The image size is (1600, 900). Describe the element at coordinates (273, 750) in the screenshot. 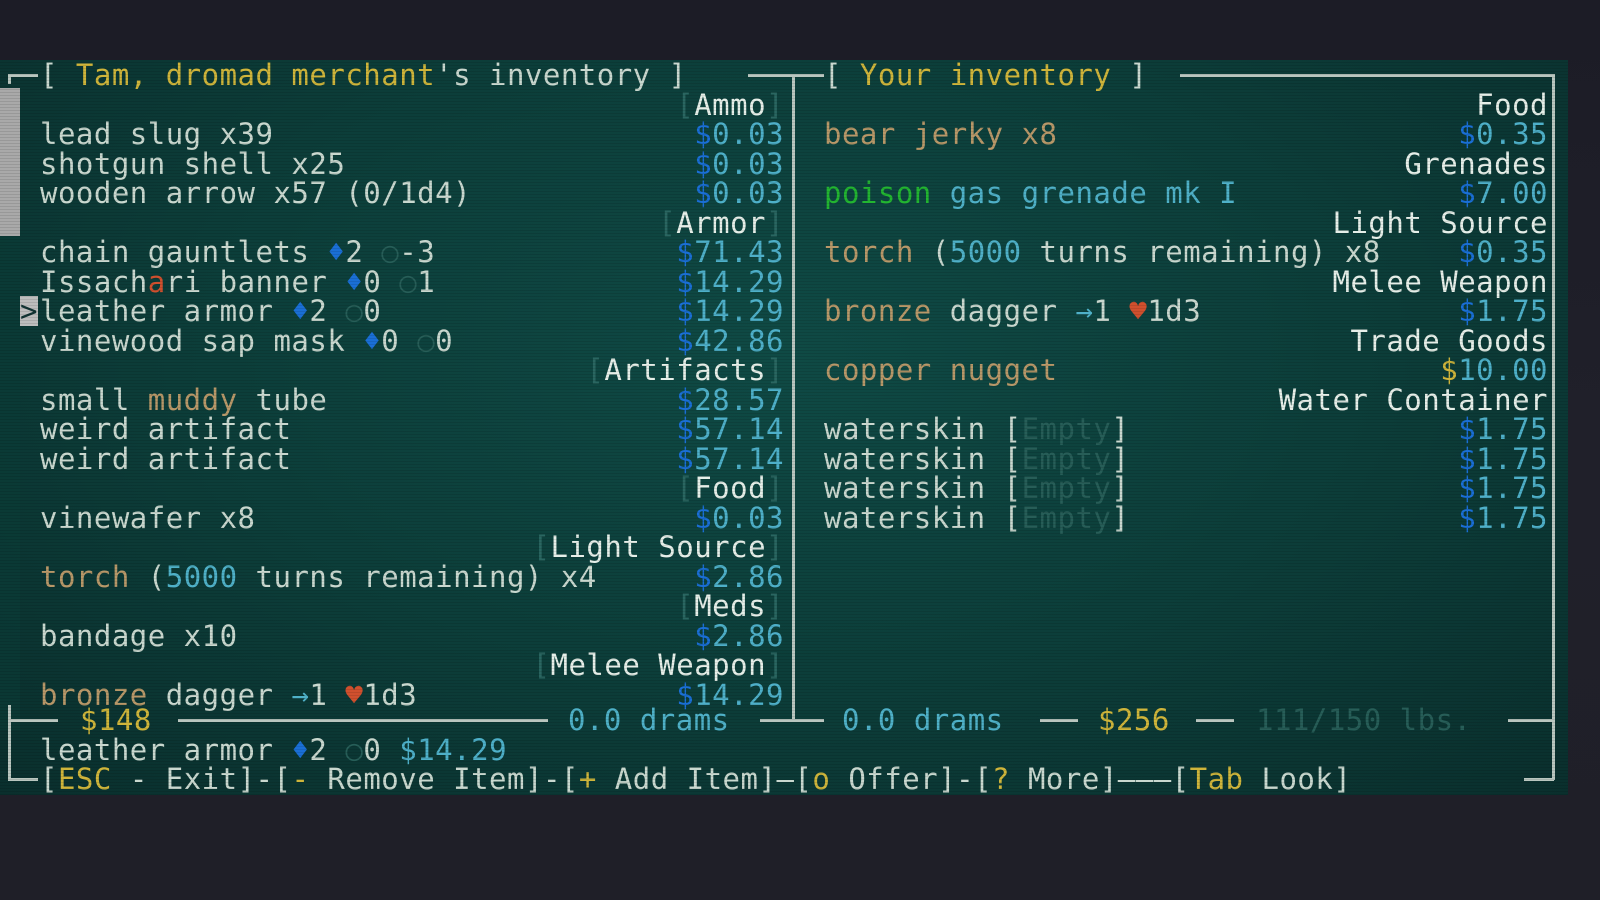

I see `selected-item-summary: leather armor ♦2 ○0 $14.29` at that location.